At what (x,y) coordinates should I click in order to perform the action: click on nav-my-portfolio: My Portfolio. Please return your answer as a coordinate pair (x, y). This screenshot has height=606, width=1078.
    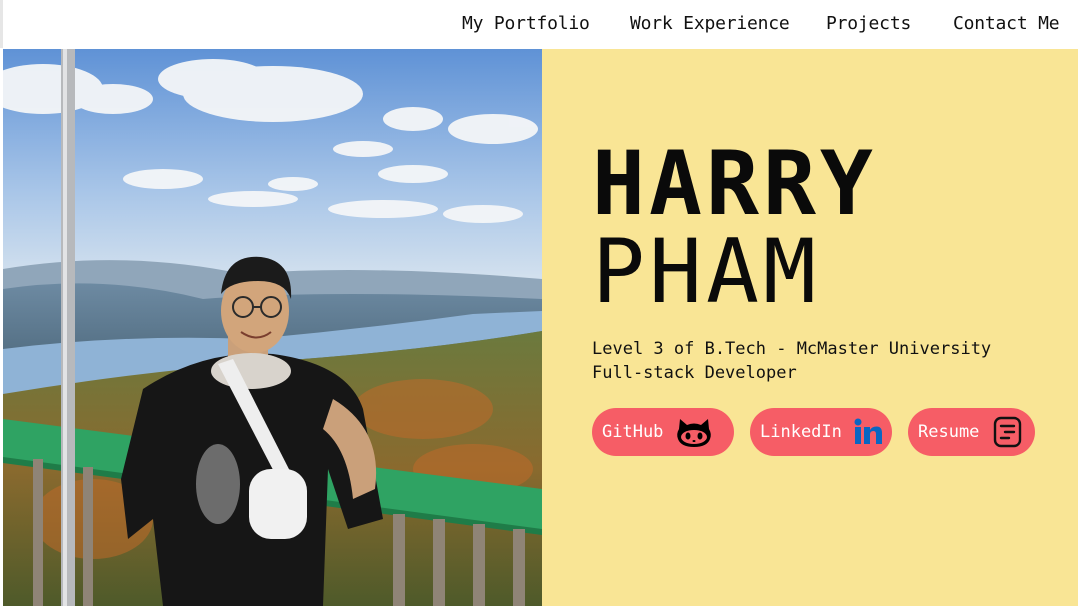
    Looking at the image, I should click on (526, 24).